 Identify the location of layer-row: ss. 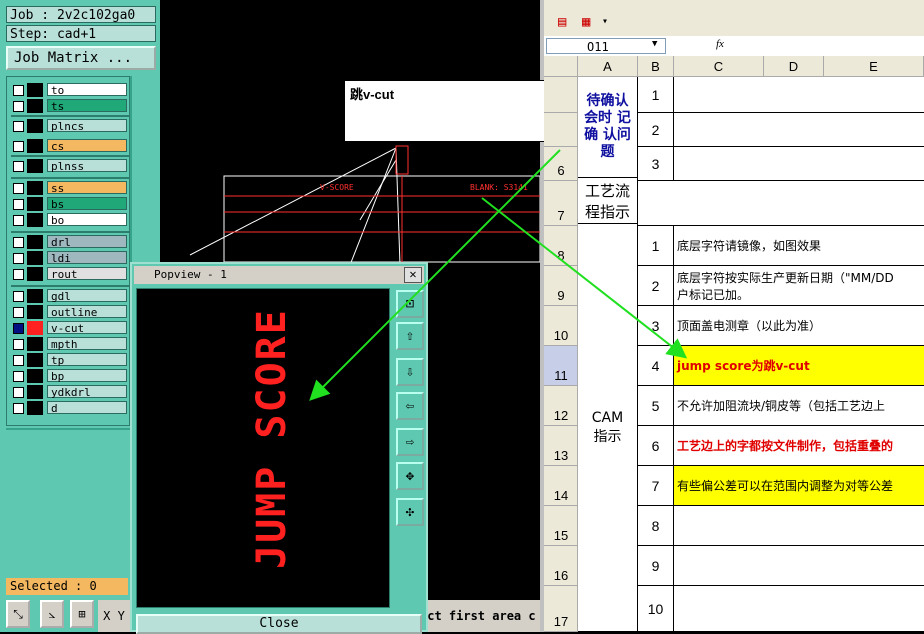
(70, 188).